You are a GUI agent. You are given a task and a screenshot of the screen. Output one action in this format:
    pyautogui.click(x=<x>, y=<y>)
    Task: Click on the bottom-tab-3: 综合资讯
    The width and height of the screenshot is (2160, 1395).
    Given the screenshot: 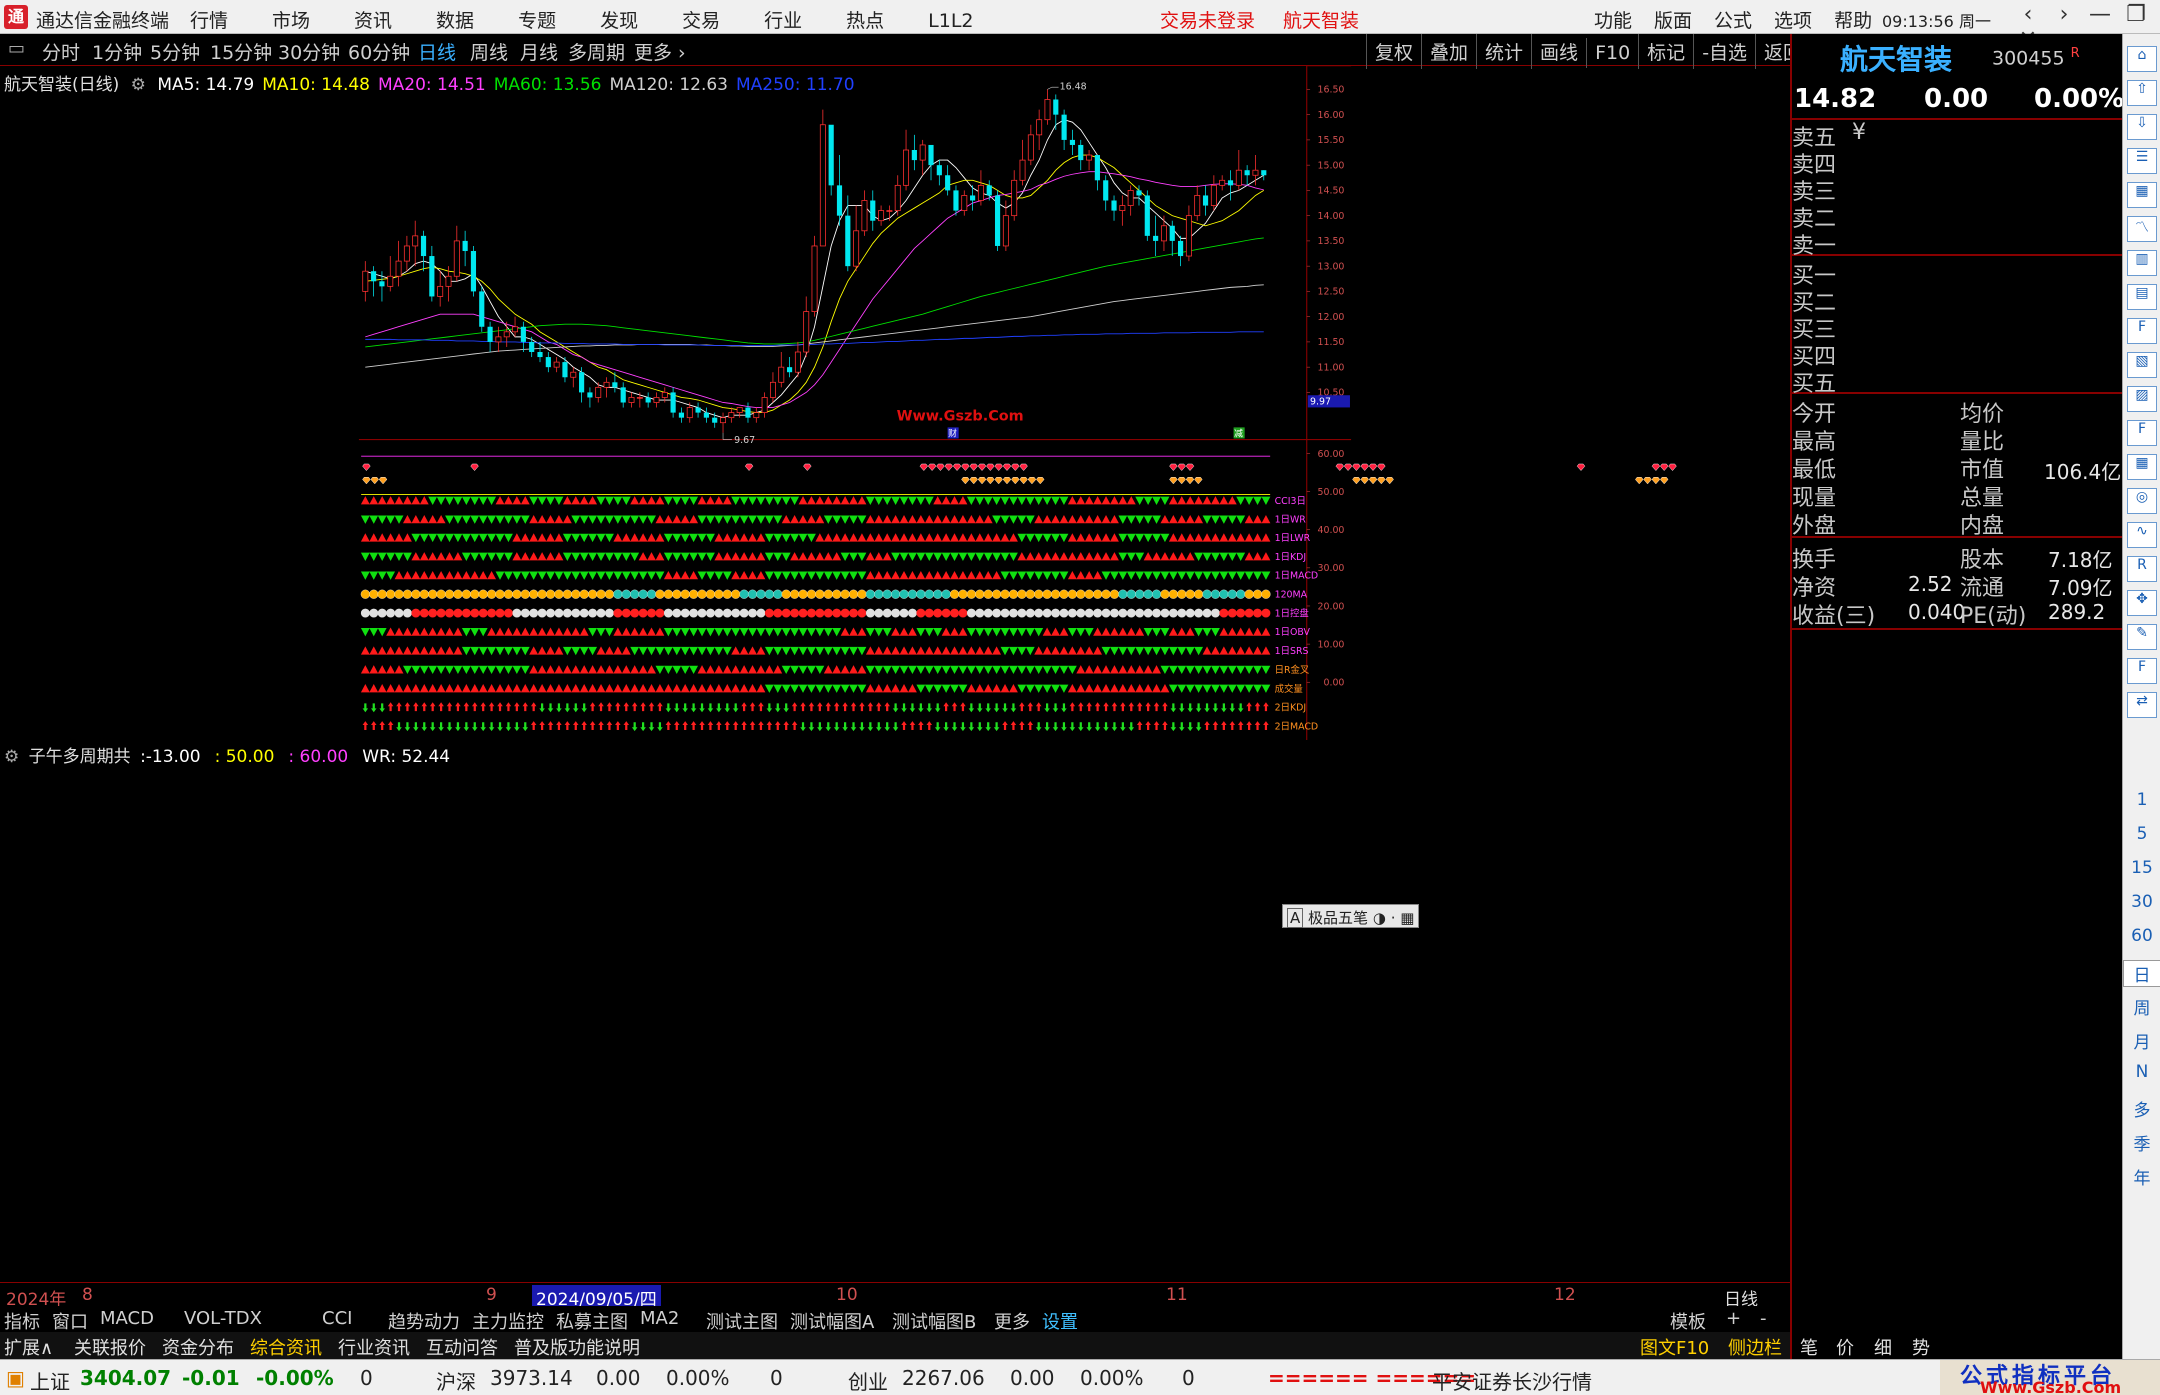 What is the action you would take?
    pyautogui.click(x=286, y=1347)
    